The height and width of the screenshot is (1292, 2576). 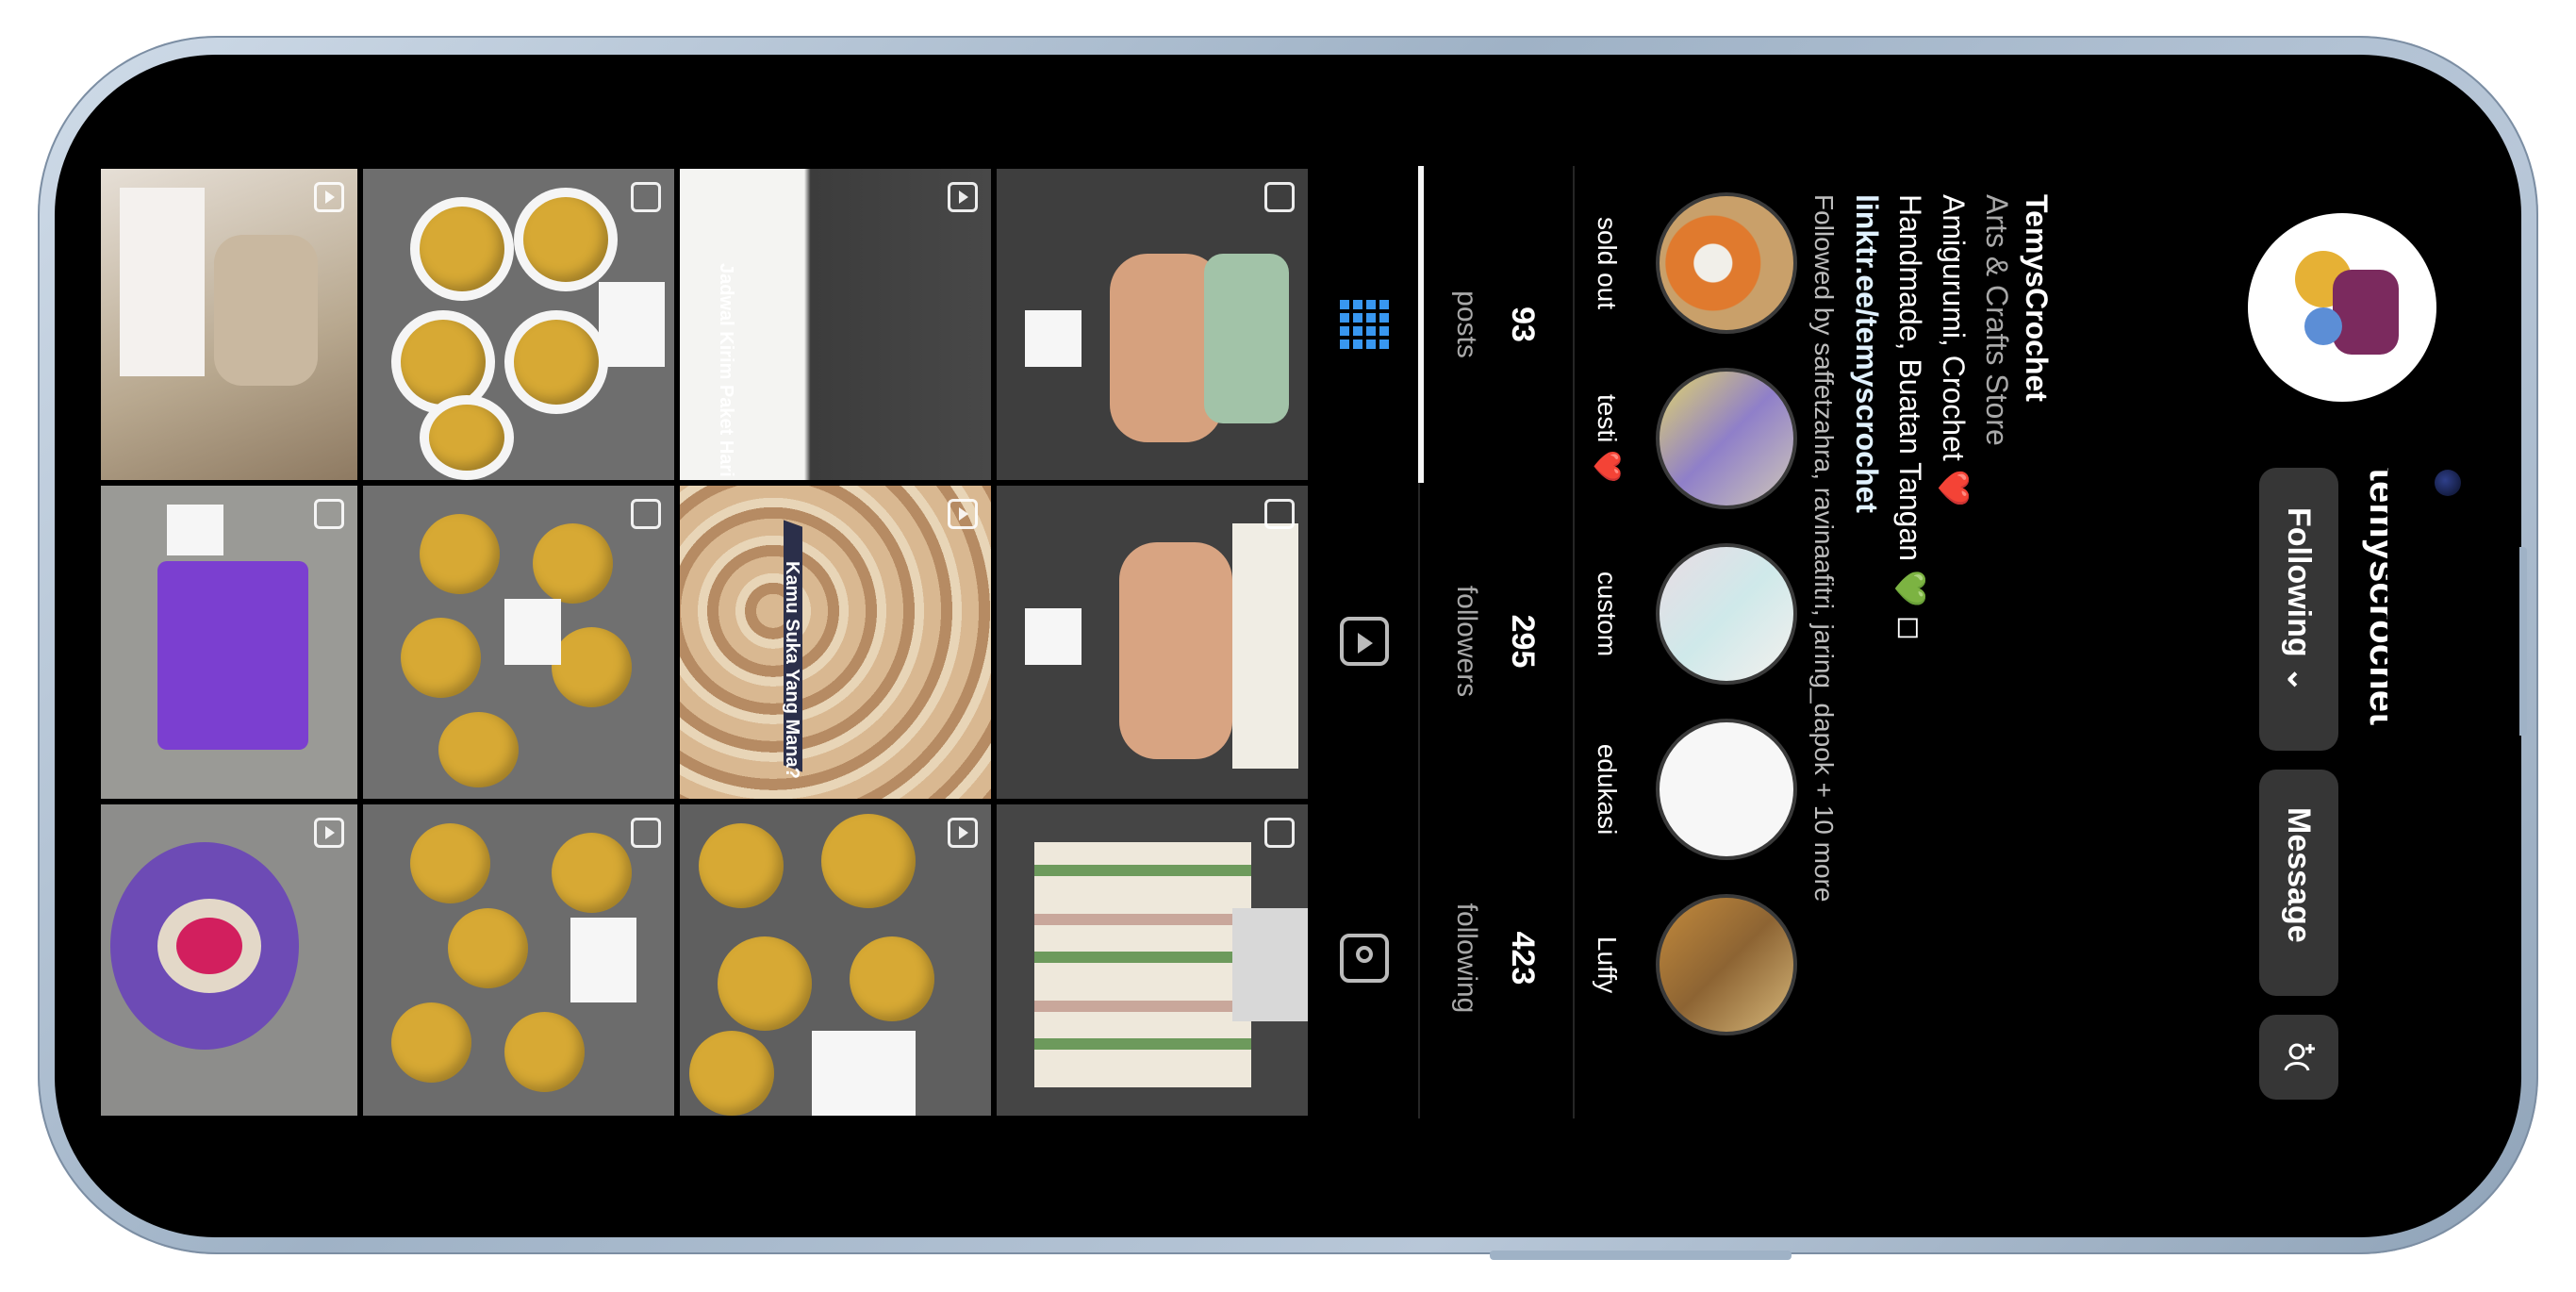 What do you see at coordinates (2342, 307) in the screenshot?
I see `profile-avatar` at bounding box center [2342, 307].